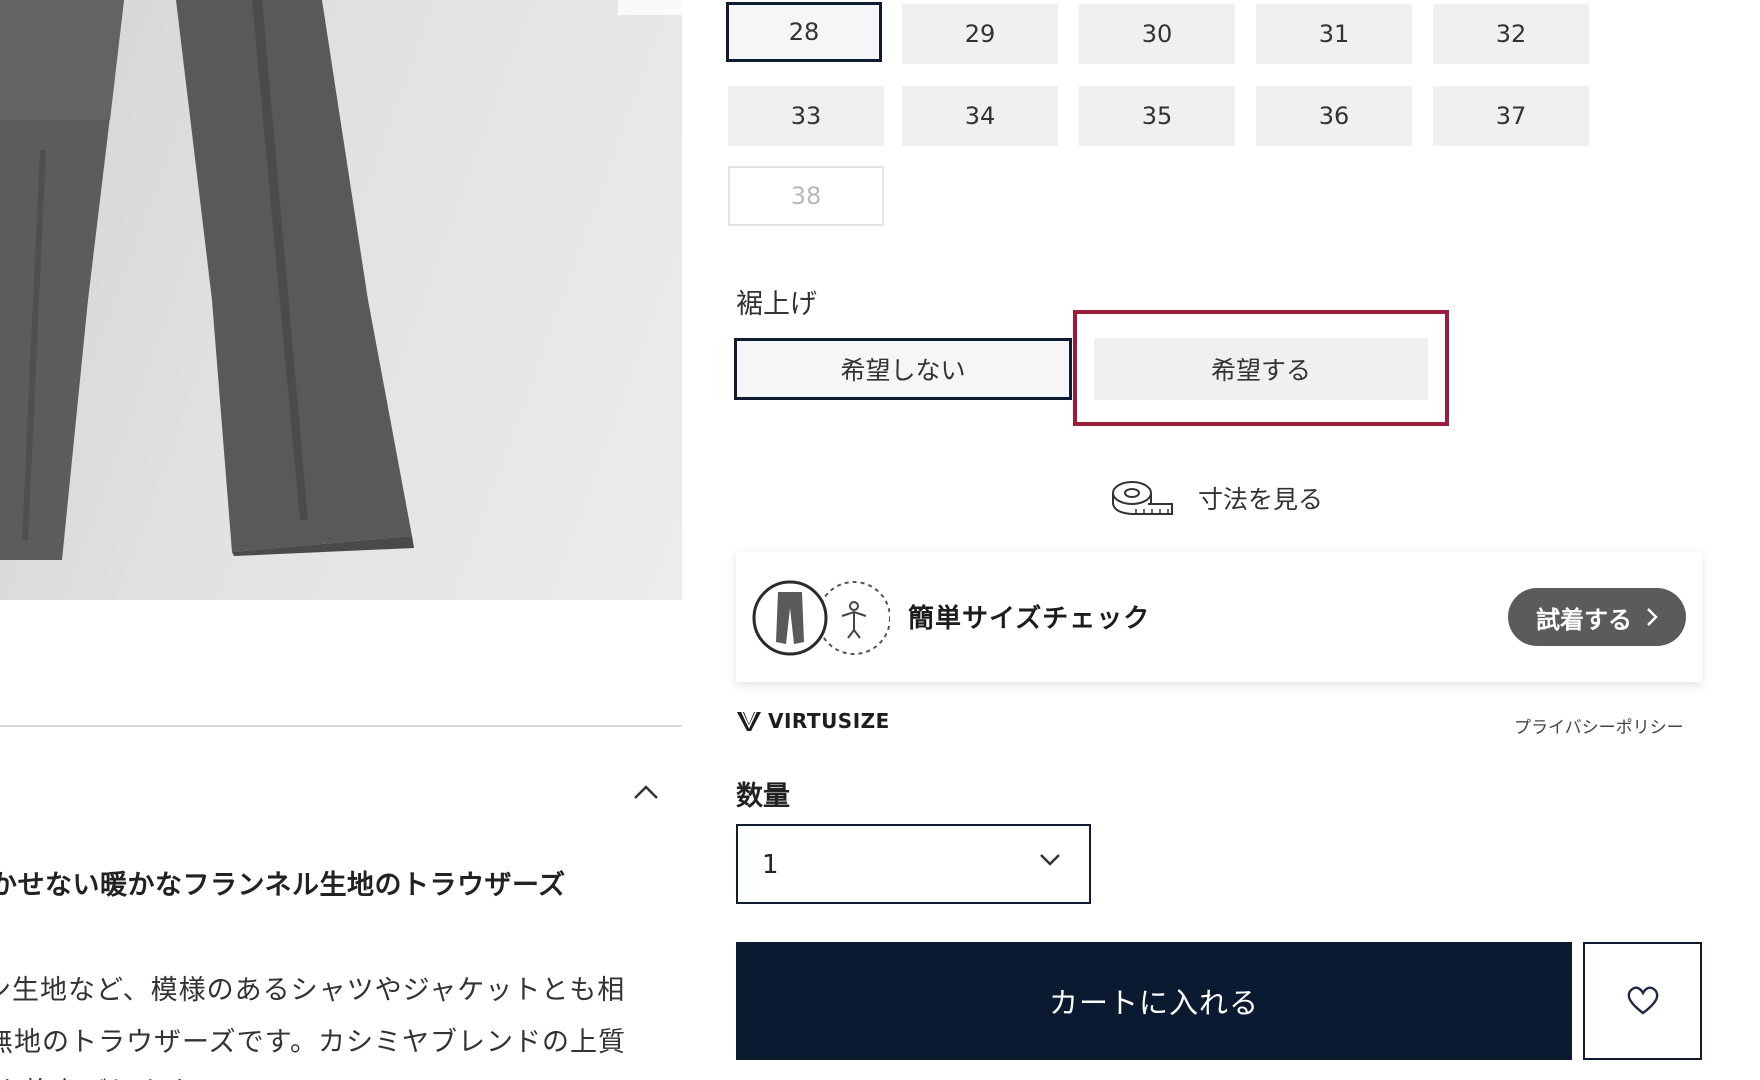  Describe the element at coordinates (980, 116) in the screenshot. I see `size-option-34: 34` at that location.